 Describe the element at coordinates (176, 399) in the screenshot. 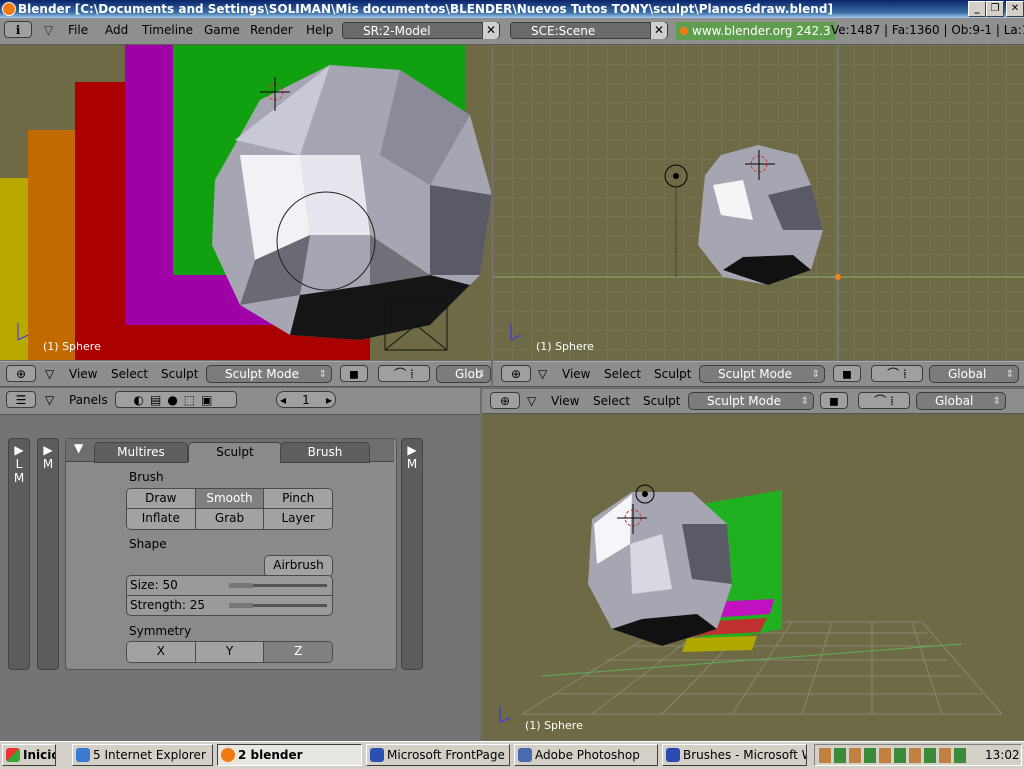

I see `context-tabs-icons: ◐▤●⬚▣` at that location.